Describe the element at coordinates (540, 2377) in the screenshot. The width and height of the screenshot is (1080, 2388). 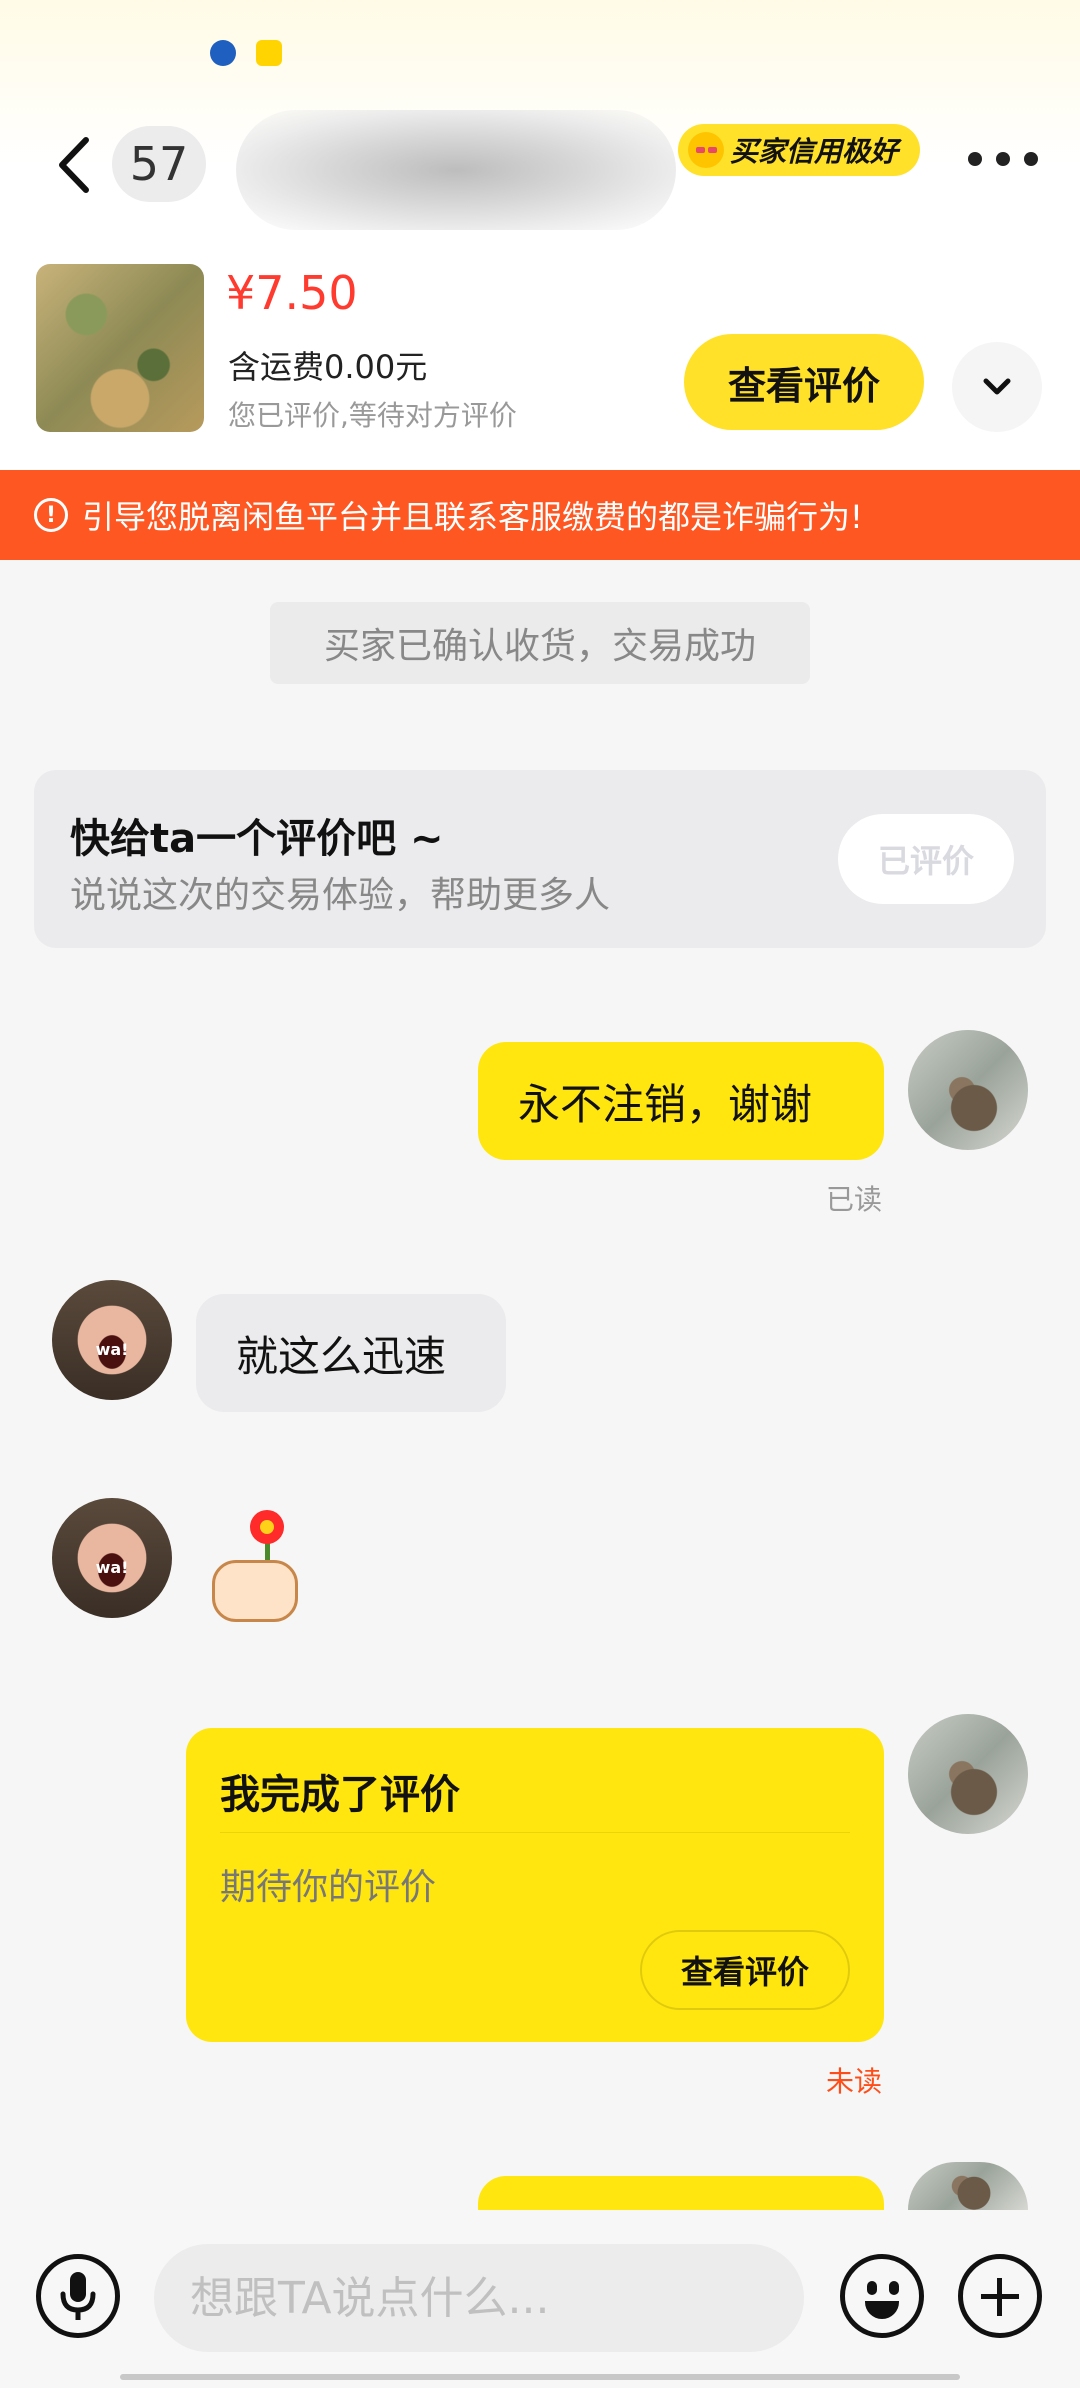
I see `home-indicator` at that location.